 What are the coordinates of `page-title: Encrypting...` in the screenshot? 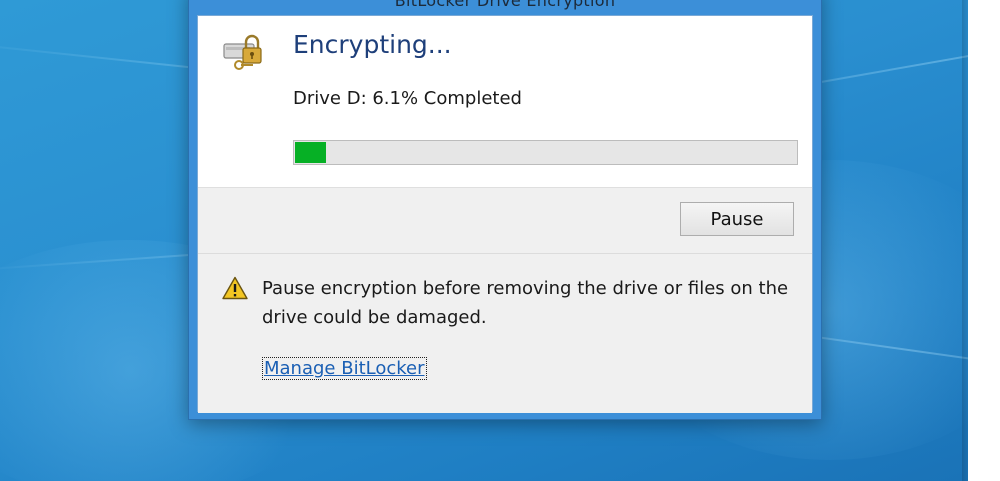 It's located at (372, 44).